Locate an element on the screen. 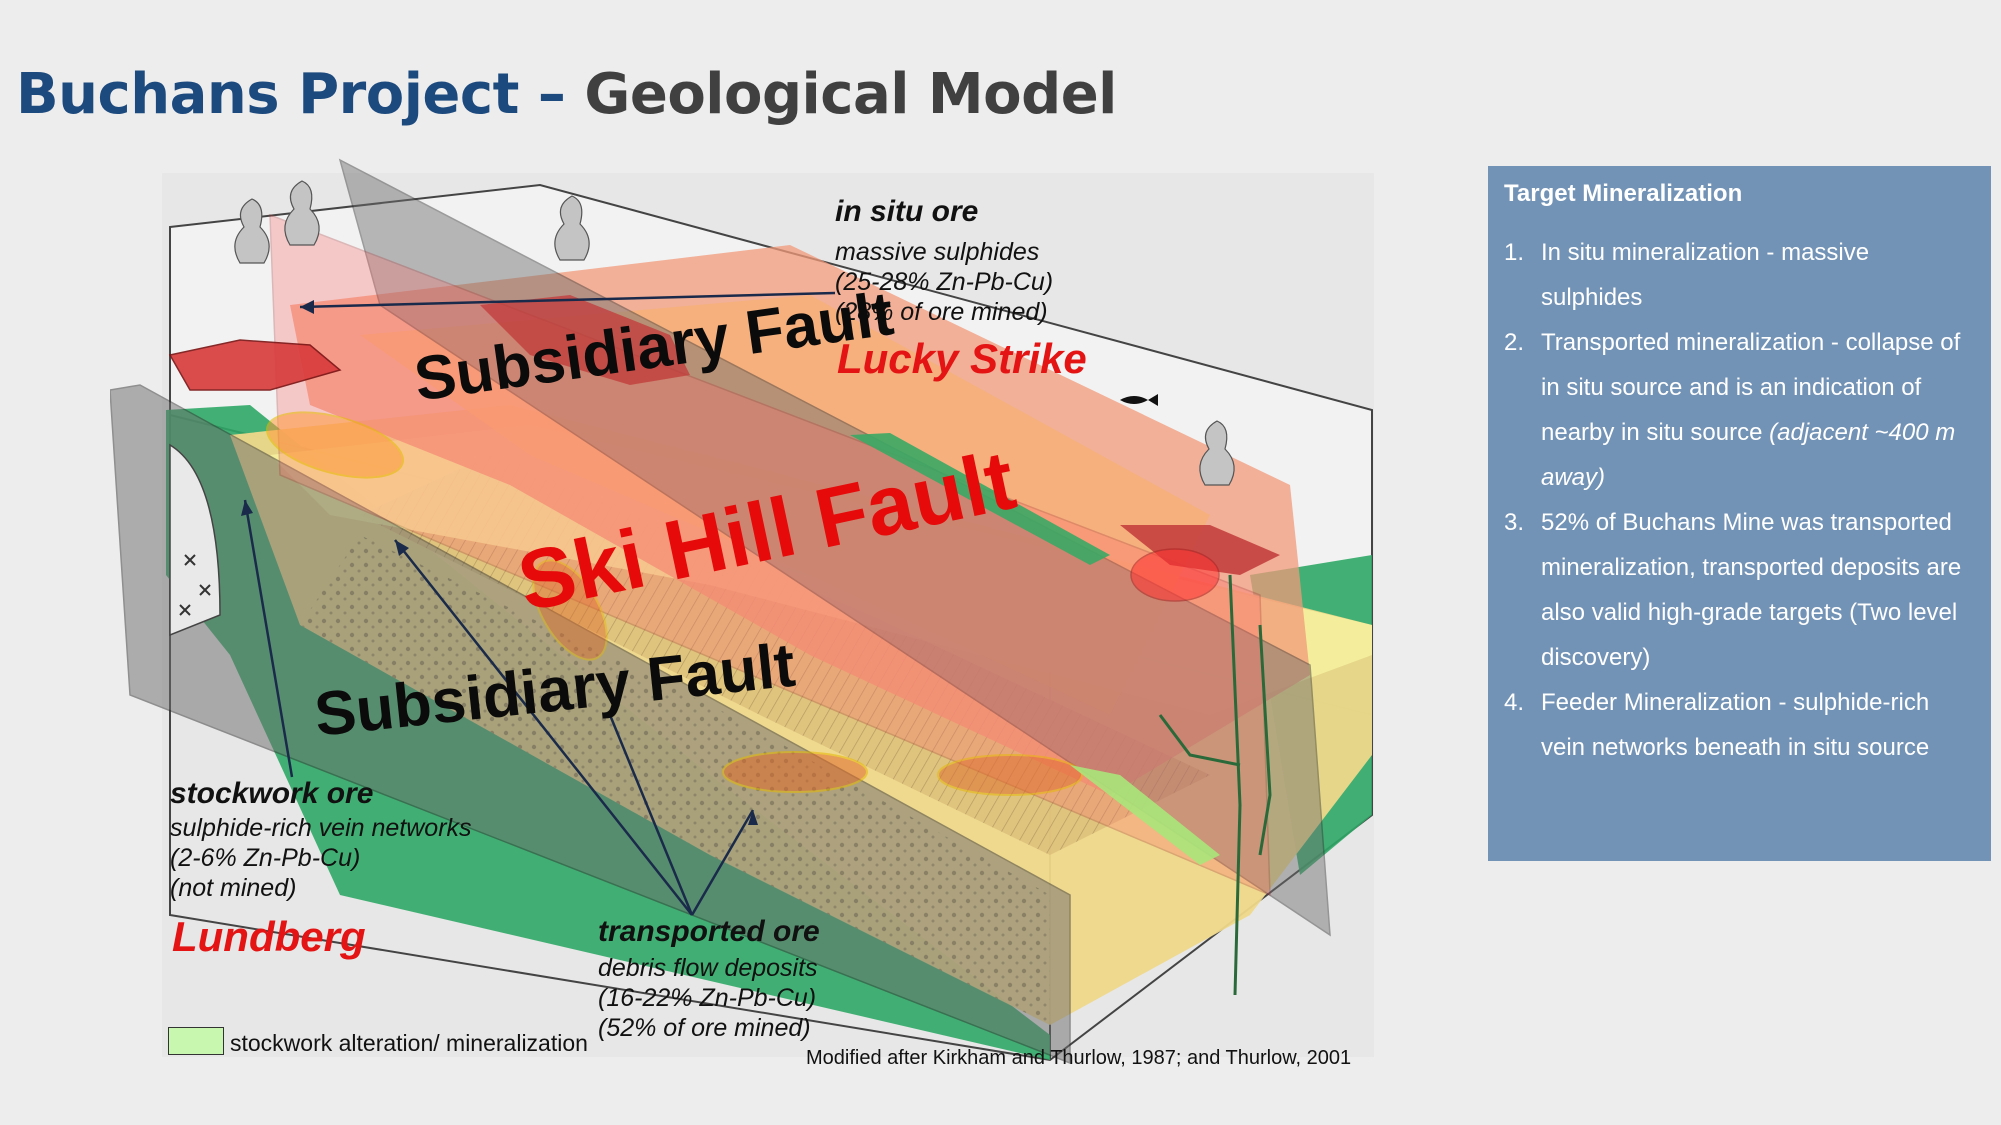 Image resolution: width=2001 pixels, height=1125 pixels. lundberg-label: Lundberg is located at coordinates (269, 936).